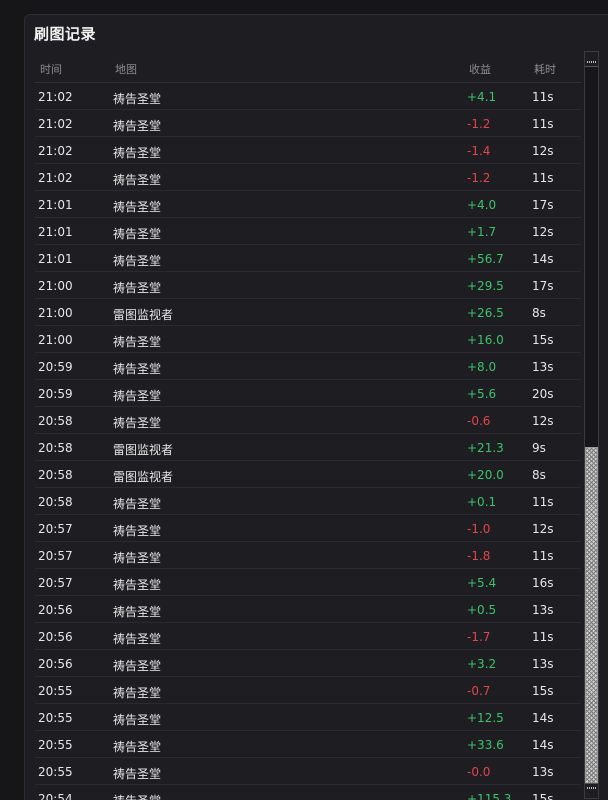  What do you see at coordinates (308, 339) in the screenshot?
I see `table-row: 21:00 祷告圣堂 +16.0 15s` at bounding box center [308, 339].